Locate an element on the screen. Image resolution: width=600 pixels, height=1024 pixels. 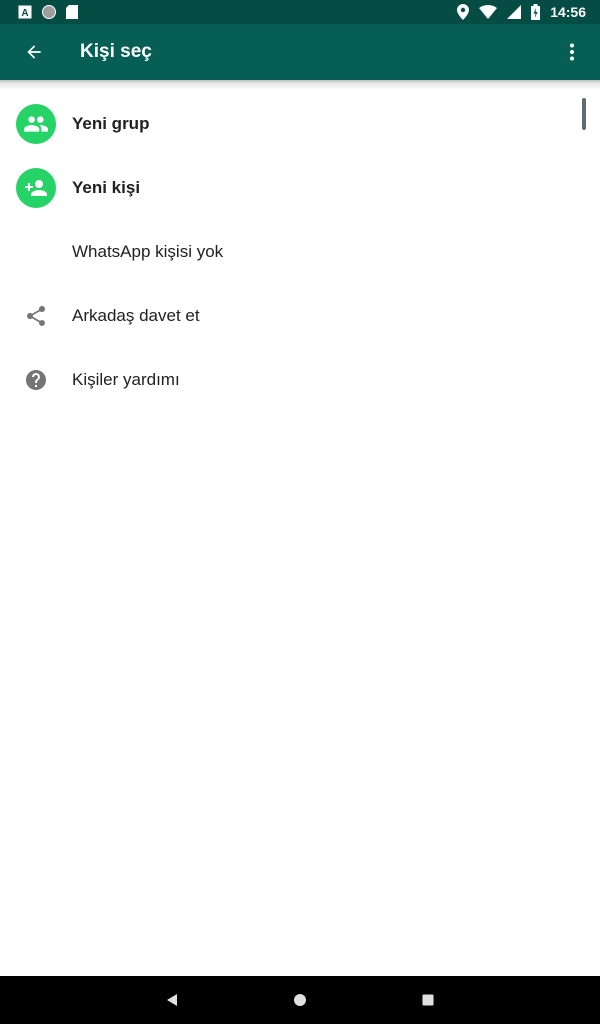
new-contact-avatar is located at coordinates (36, 188).